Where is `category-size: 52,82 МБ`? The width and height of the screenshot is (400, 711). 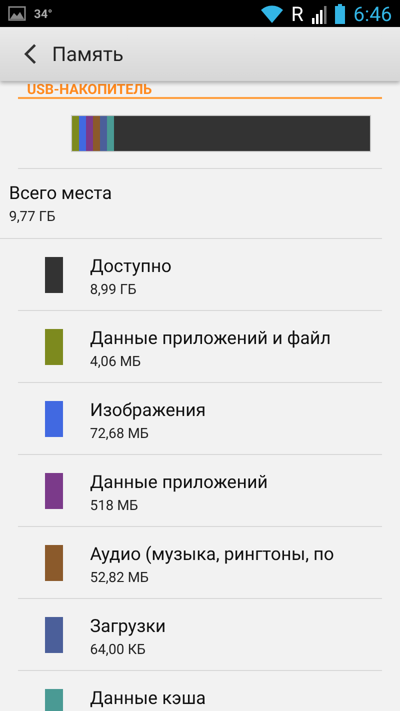 category-size: 52,82 МБ is located at coordinates (120, 578).